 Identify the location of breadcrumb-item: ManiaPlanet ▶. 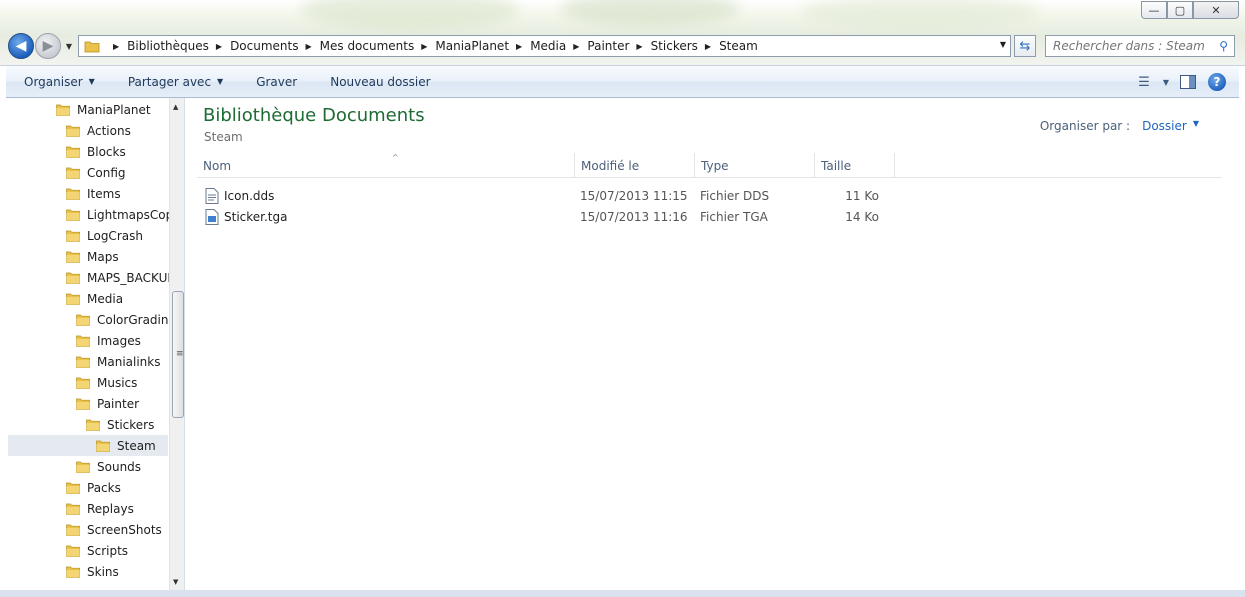
(482, 46).